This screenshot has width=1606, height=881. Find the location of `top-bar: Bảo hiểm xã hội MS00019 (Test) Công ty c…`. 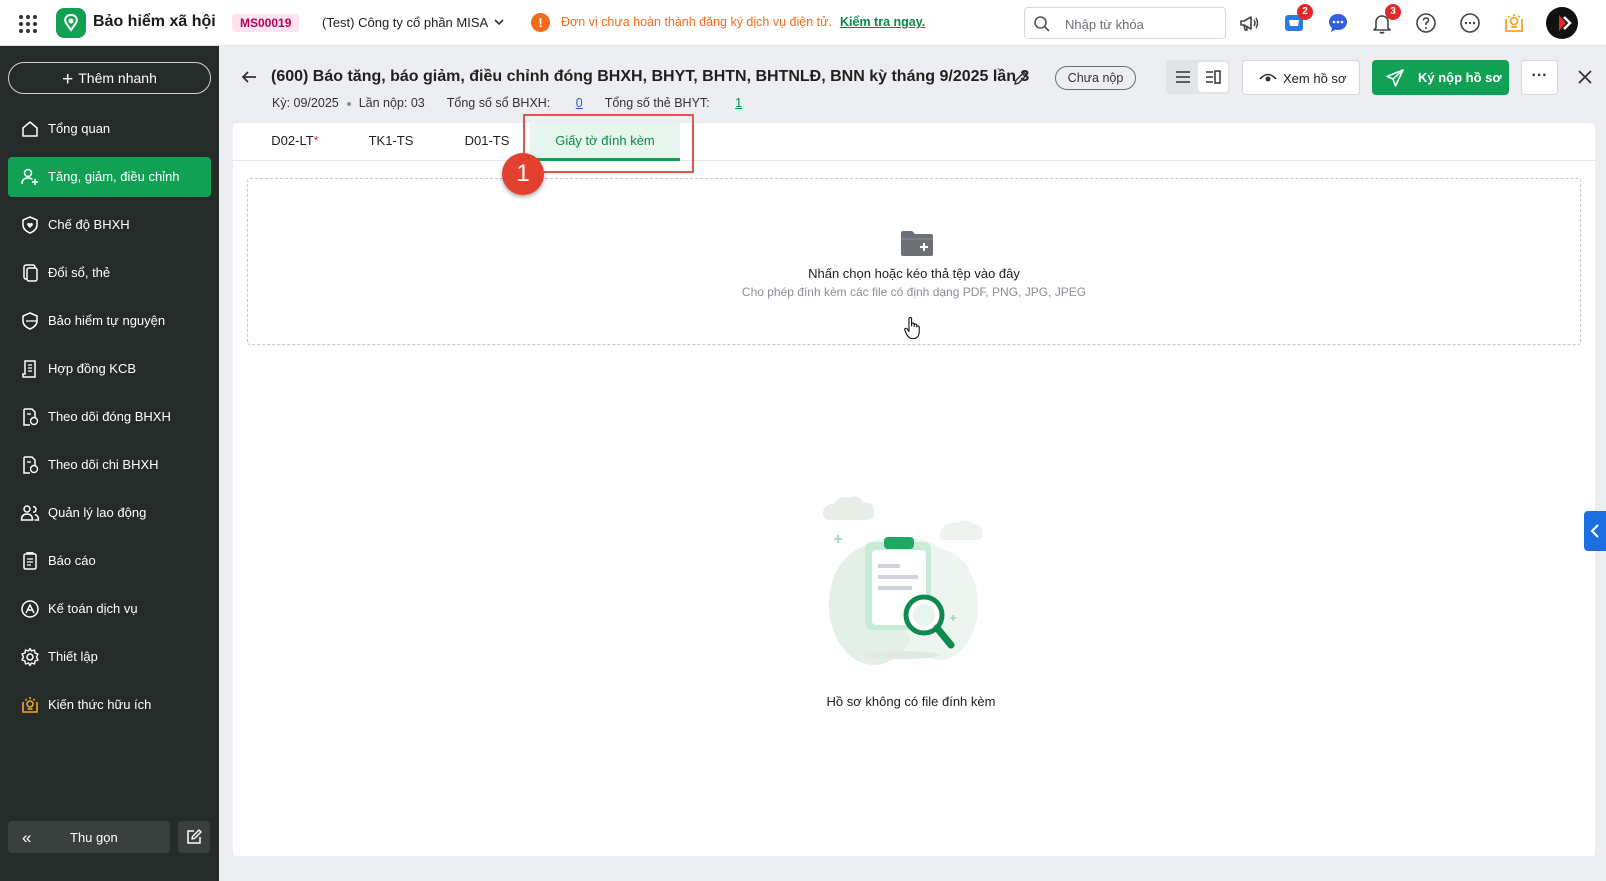

top-bar: Bảo hiểm xã hội MS00019 (Test) Công ty c… is located at coordinates (803, 23).